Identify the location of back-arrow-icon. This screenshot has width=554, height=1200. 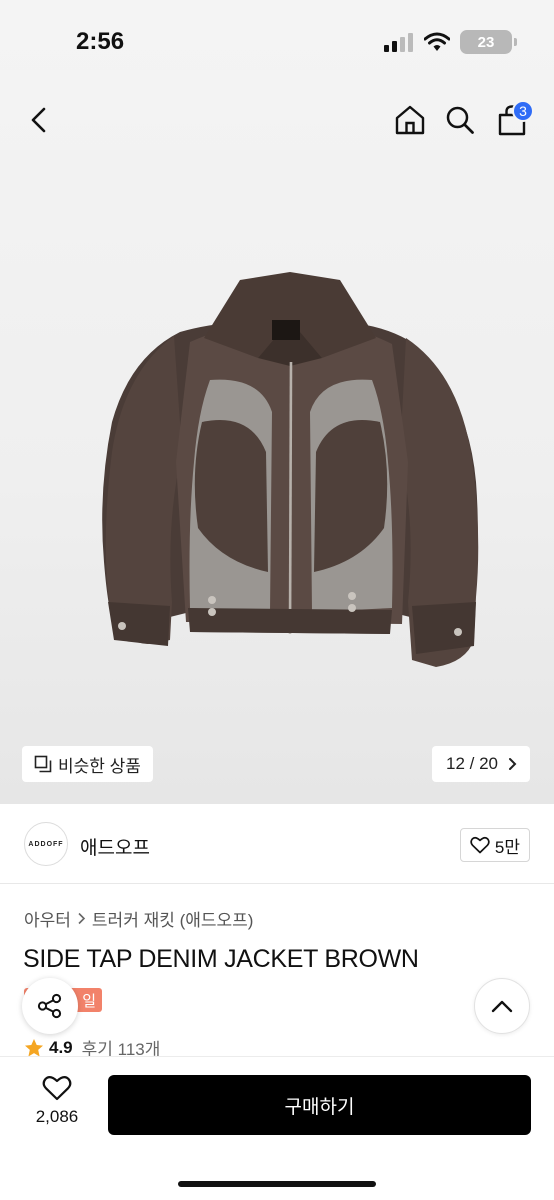
(38, 120).